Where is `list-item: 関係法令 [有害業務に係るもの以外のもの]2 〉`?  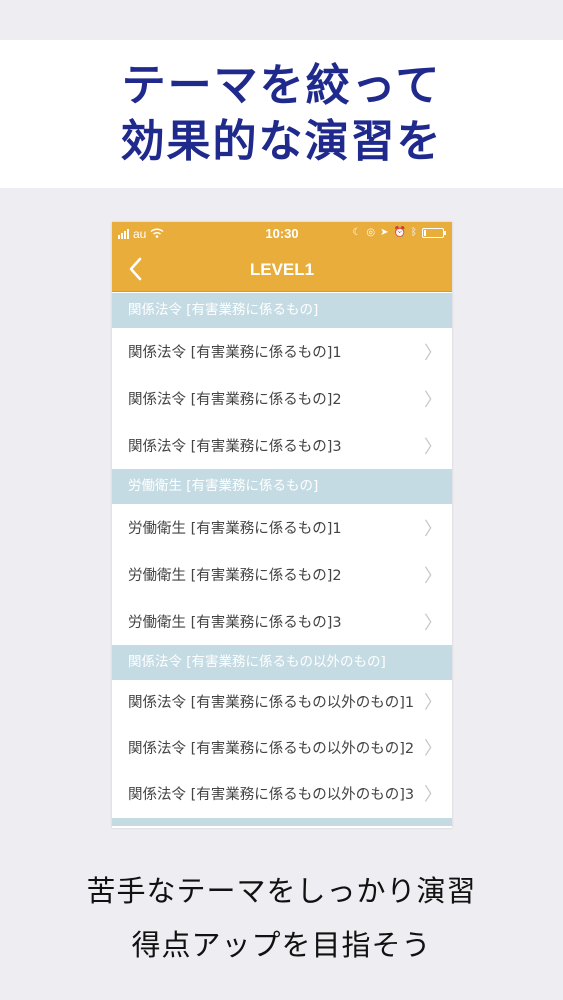 list-item: 関係法令 [有害業務に係るもの以外のもの]2 〉 is located at coordinates (282, 749).